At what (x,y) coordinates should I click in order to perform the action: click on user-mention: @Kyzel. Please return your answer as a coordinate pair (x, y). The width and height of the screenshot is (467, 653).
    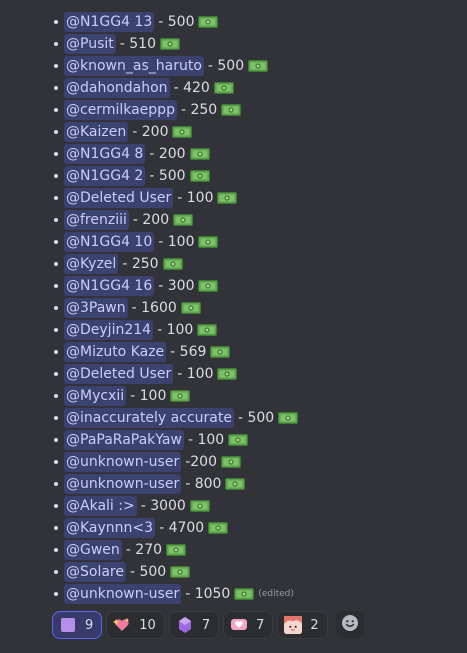
    Looking at the image, I should click on (91, 264).